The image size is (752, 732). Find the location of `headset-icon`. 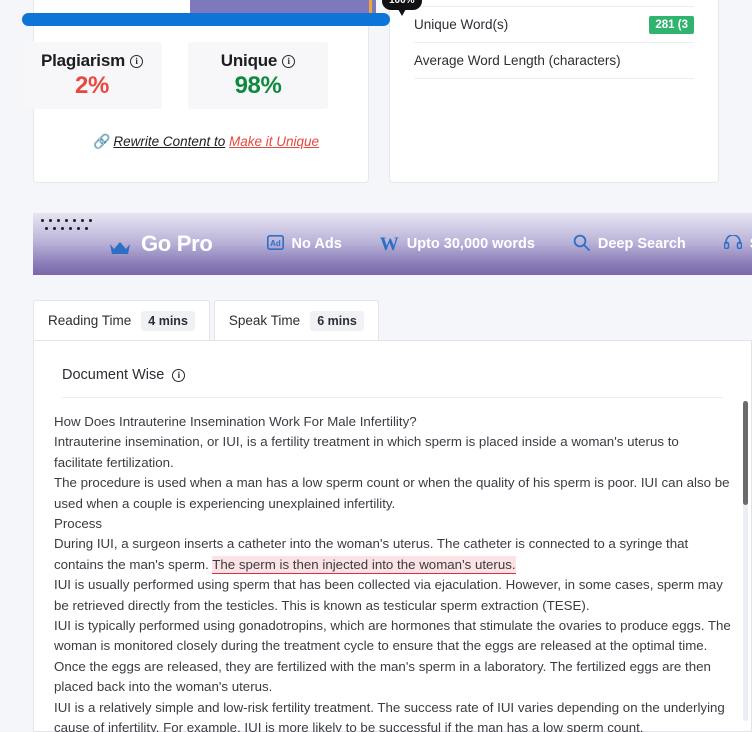

headset-icon is located at coordinates (733, 243).